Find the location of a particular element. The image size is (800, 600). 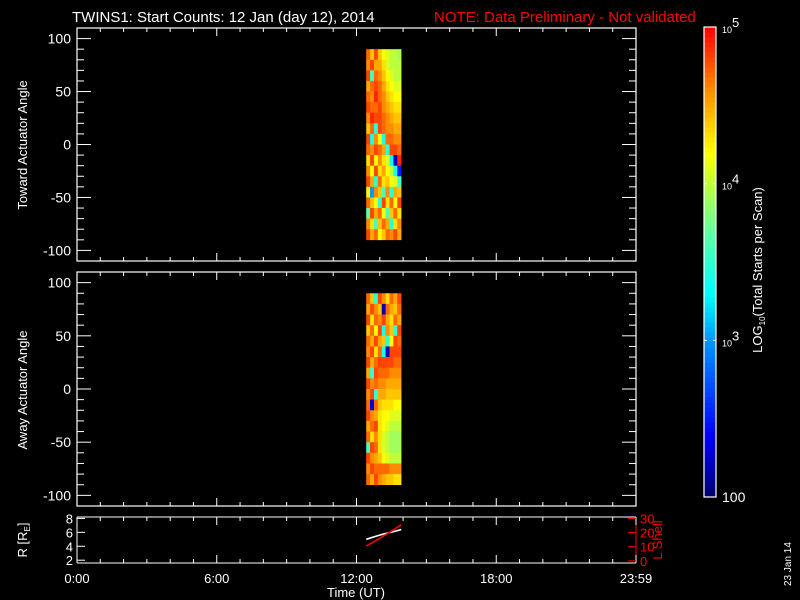

date-stamp: 23 Jan 14 is located at coordinates (788, 564).